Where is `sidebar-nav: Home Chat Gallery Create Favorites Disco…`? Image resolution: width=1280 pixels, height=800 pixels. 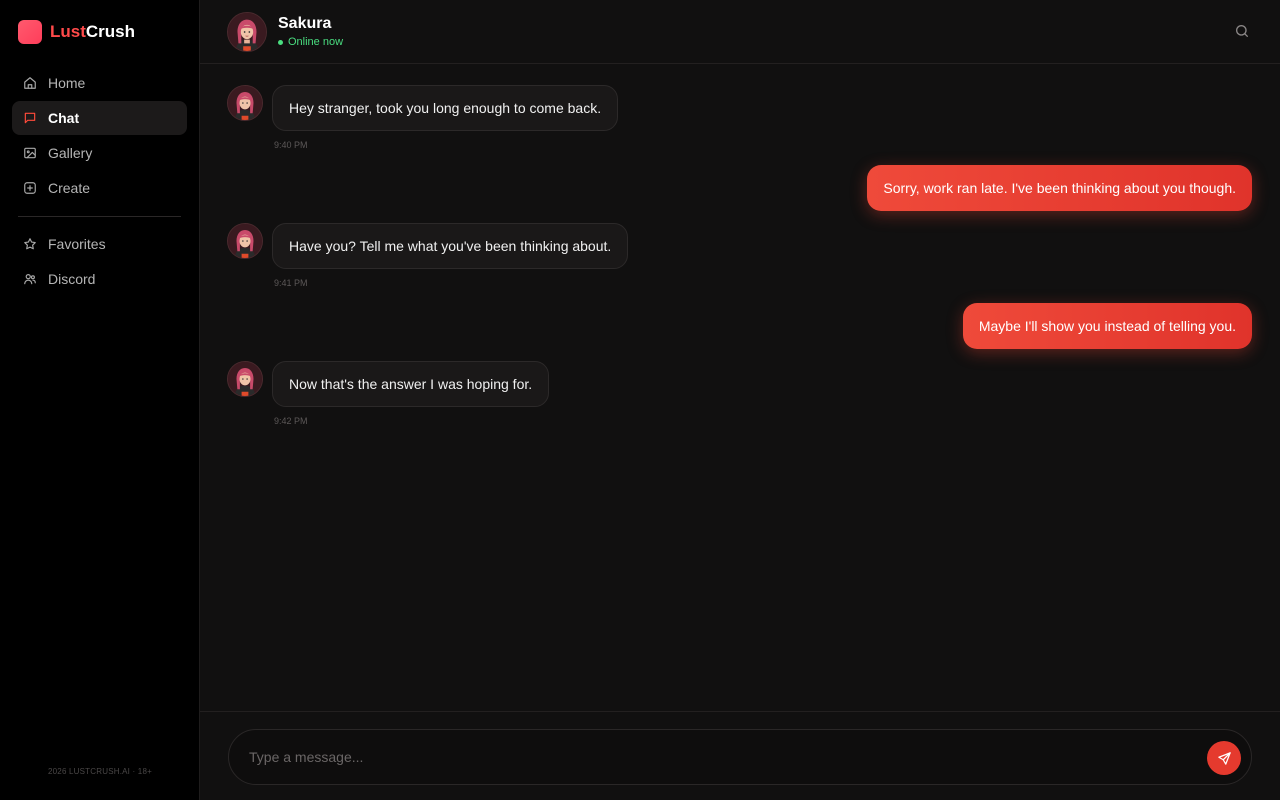
sidebar-nav: Home Chat Gallery Create Favorites Disco… is located at coordinates (99, 181).